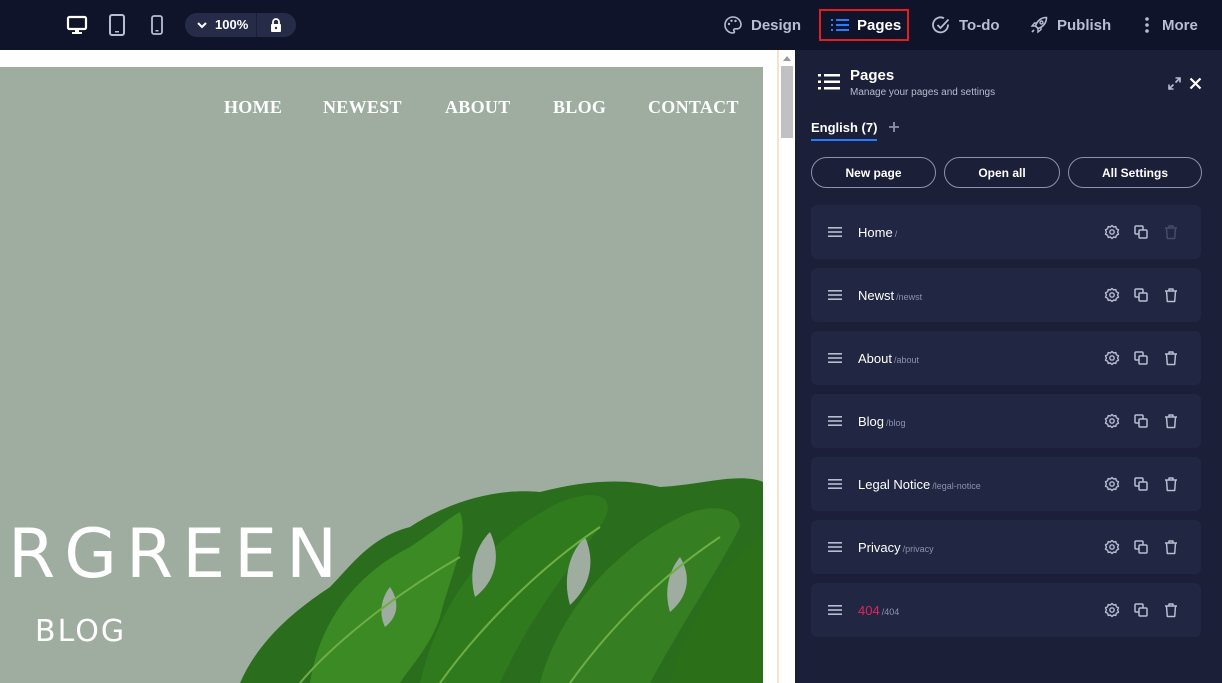  I want to click on page-slug: /blog, so click(896, 423).